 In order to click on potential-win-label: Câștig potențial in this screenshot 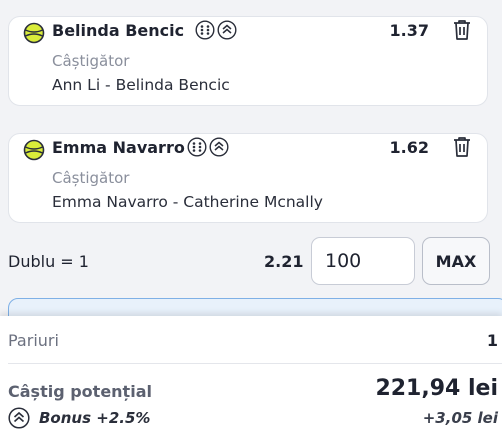, I will do `click(80, 391)`.